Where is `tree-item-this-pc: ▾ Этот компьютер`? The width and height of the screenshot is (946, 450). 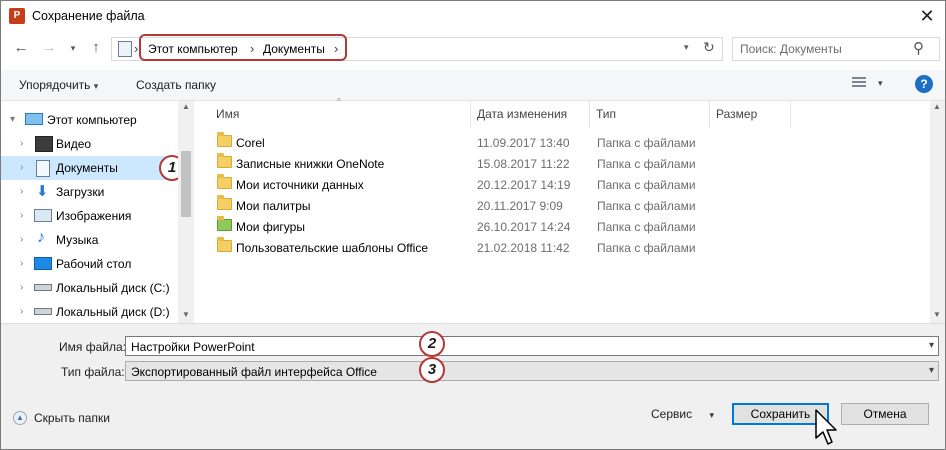 tree-item-this-pc: ▾ Этот компьютер is located at coordinates (89, 120).